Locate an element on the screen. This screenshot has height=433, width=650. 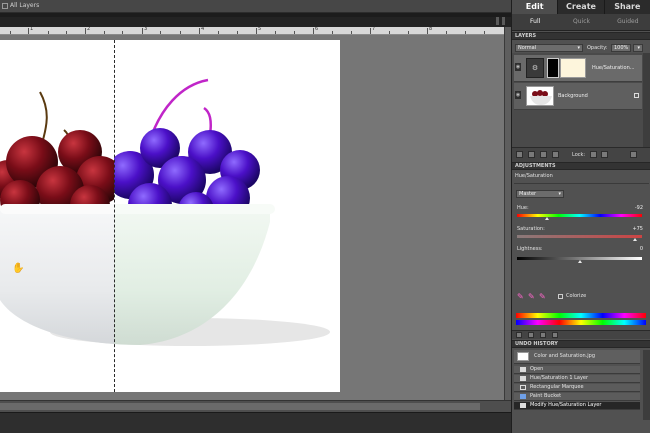
mode-tabs: Edit Create Share is located at coordinates (581, 7).